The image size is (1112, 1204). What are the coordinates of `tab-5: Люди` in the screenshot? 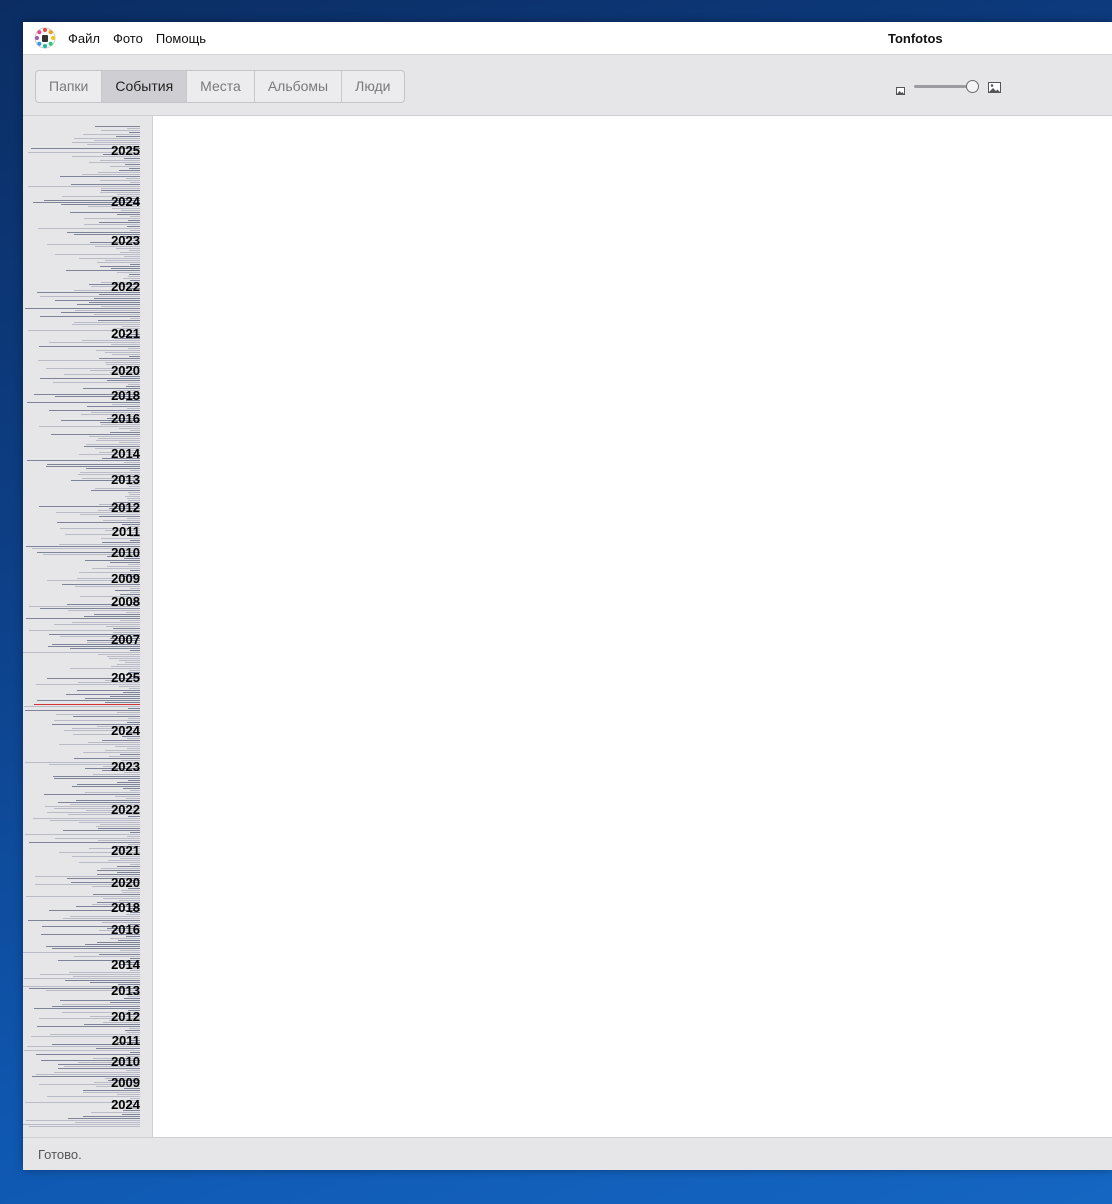 It's located at (372, 86).